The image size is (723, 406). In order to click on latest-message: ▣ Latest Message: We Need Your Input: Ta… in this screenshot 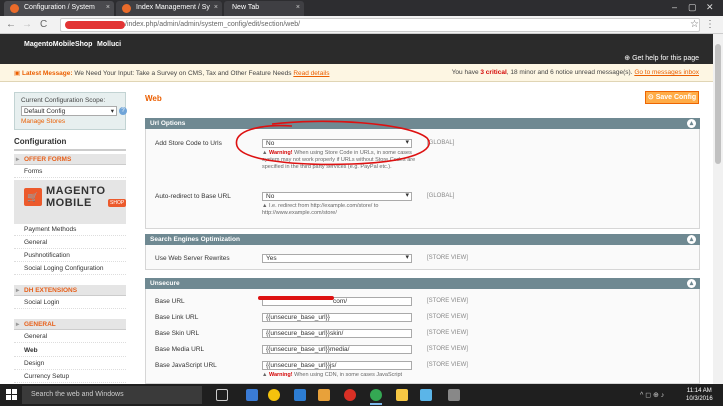, I will do `click(171, 73)`.